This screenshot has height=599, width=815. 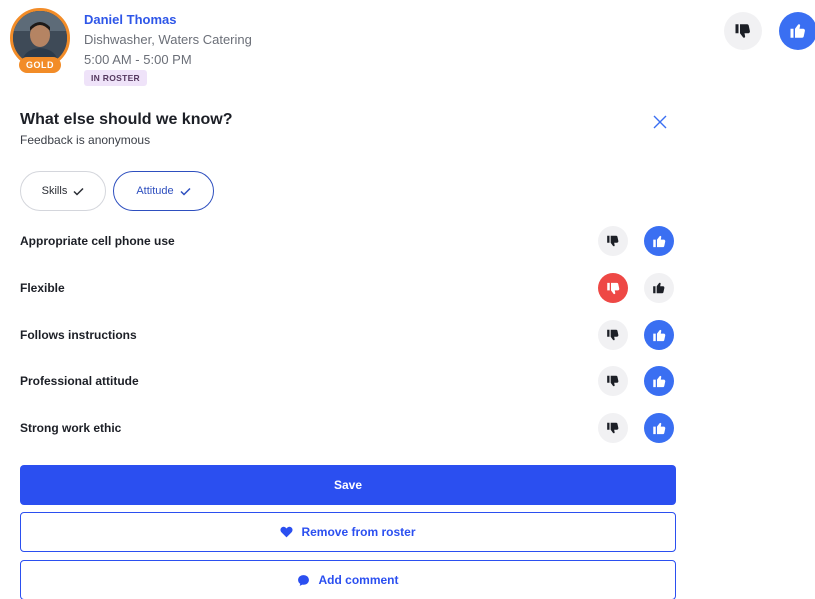 What do you see at coordinates (168, 39) in the screenshot?
I see `worker-role: Dishwasher, Waters Catering` at bounding box center [168, 39].